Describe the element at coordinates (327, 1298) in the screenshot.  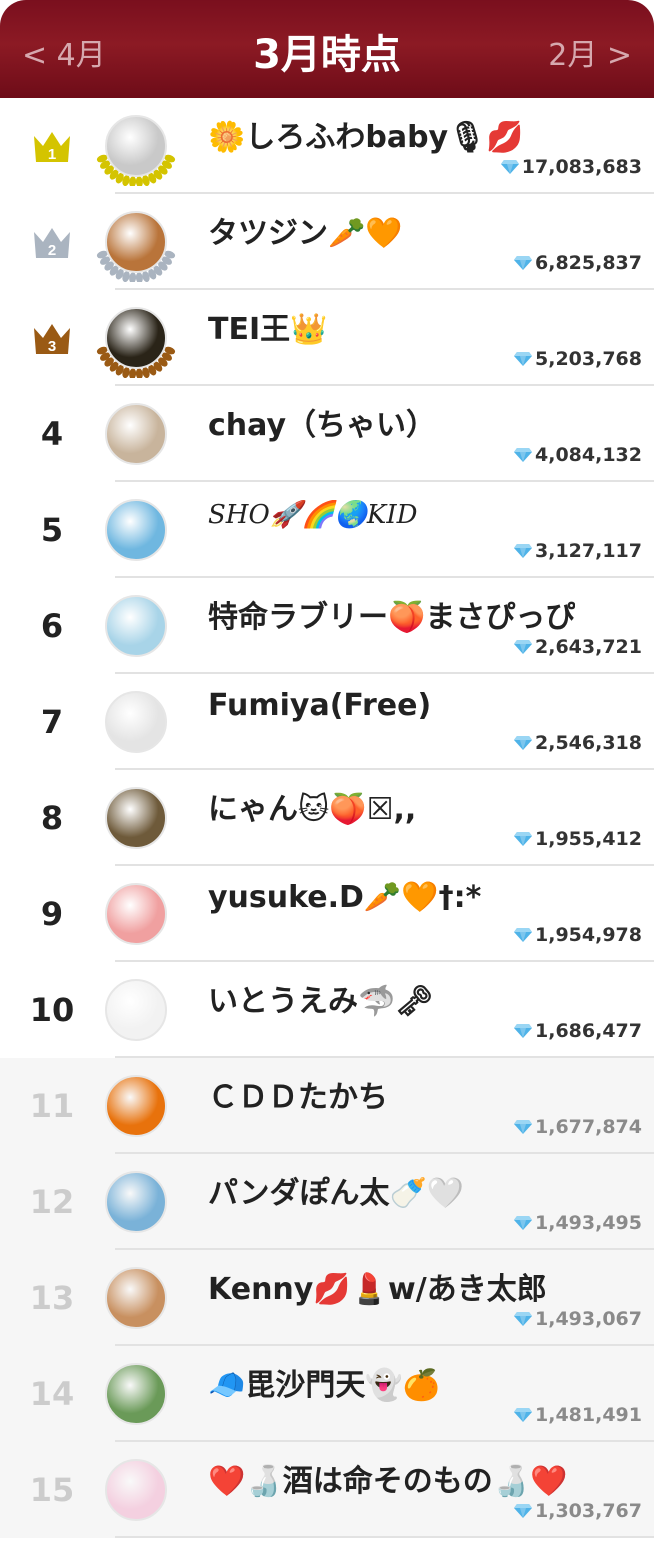
I see `ranking-row: 13 Kenny💋💄w/あき太郎 1,493,067` at that location.